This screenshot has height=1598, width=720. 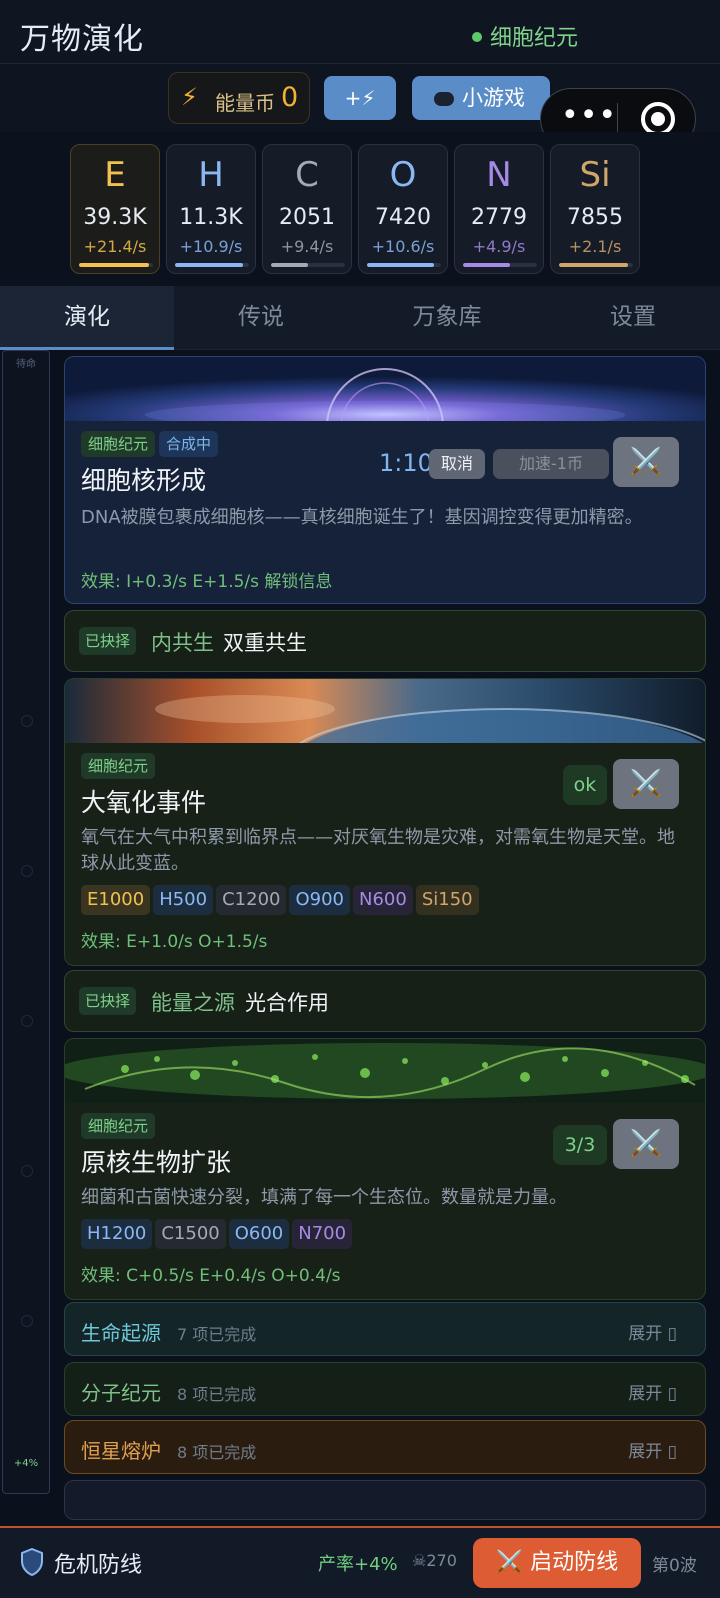 I want to click on tab-settings: 设置, so click(x=633, y=318).